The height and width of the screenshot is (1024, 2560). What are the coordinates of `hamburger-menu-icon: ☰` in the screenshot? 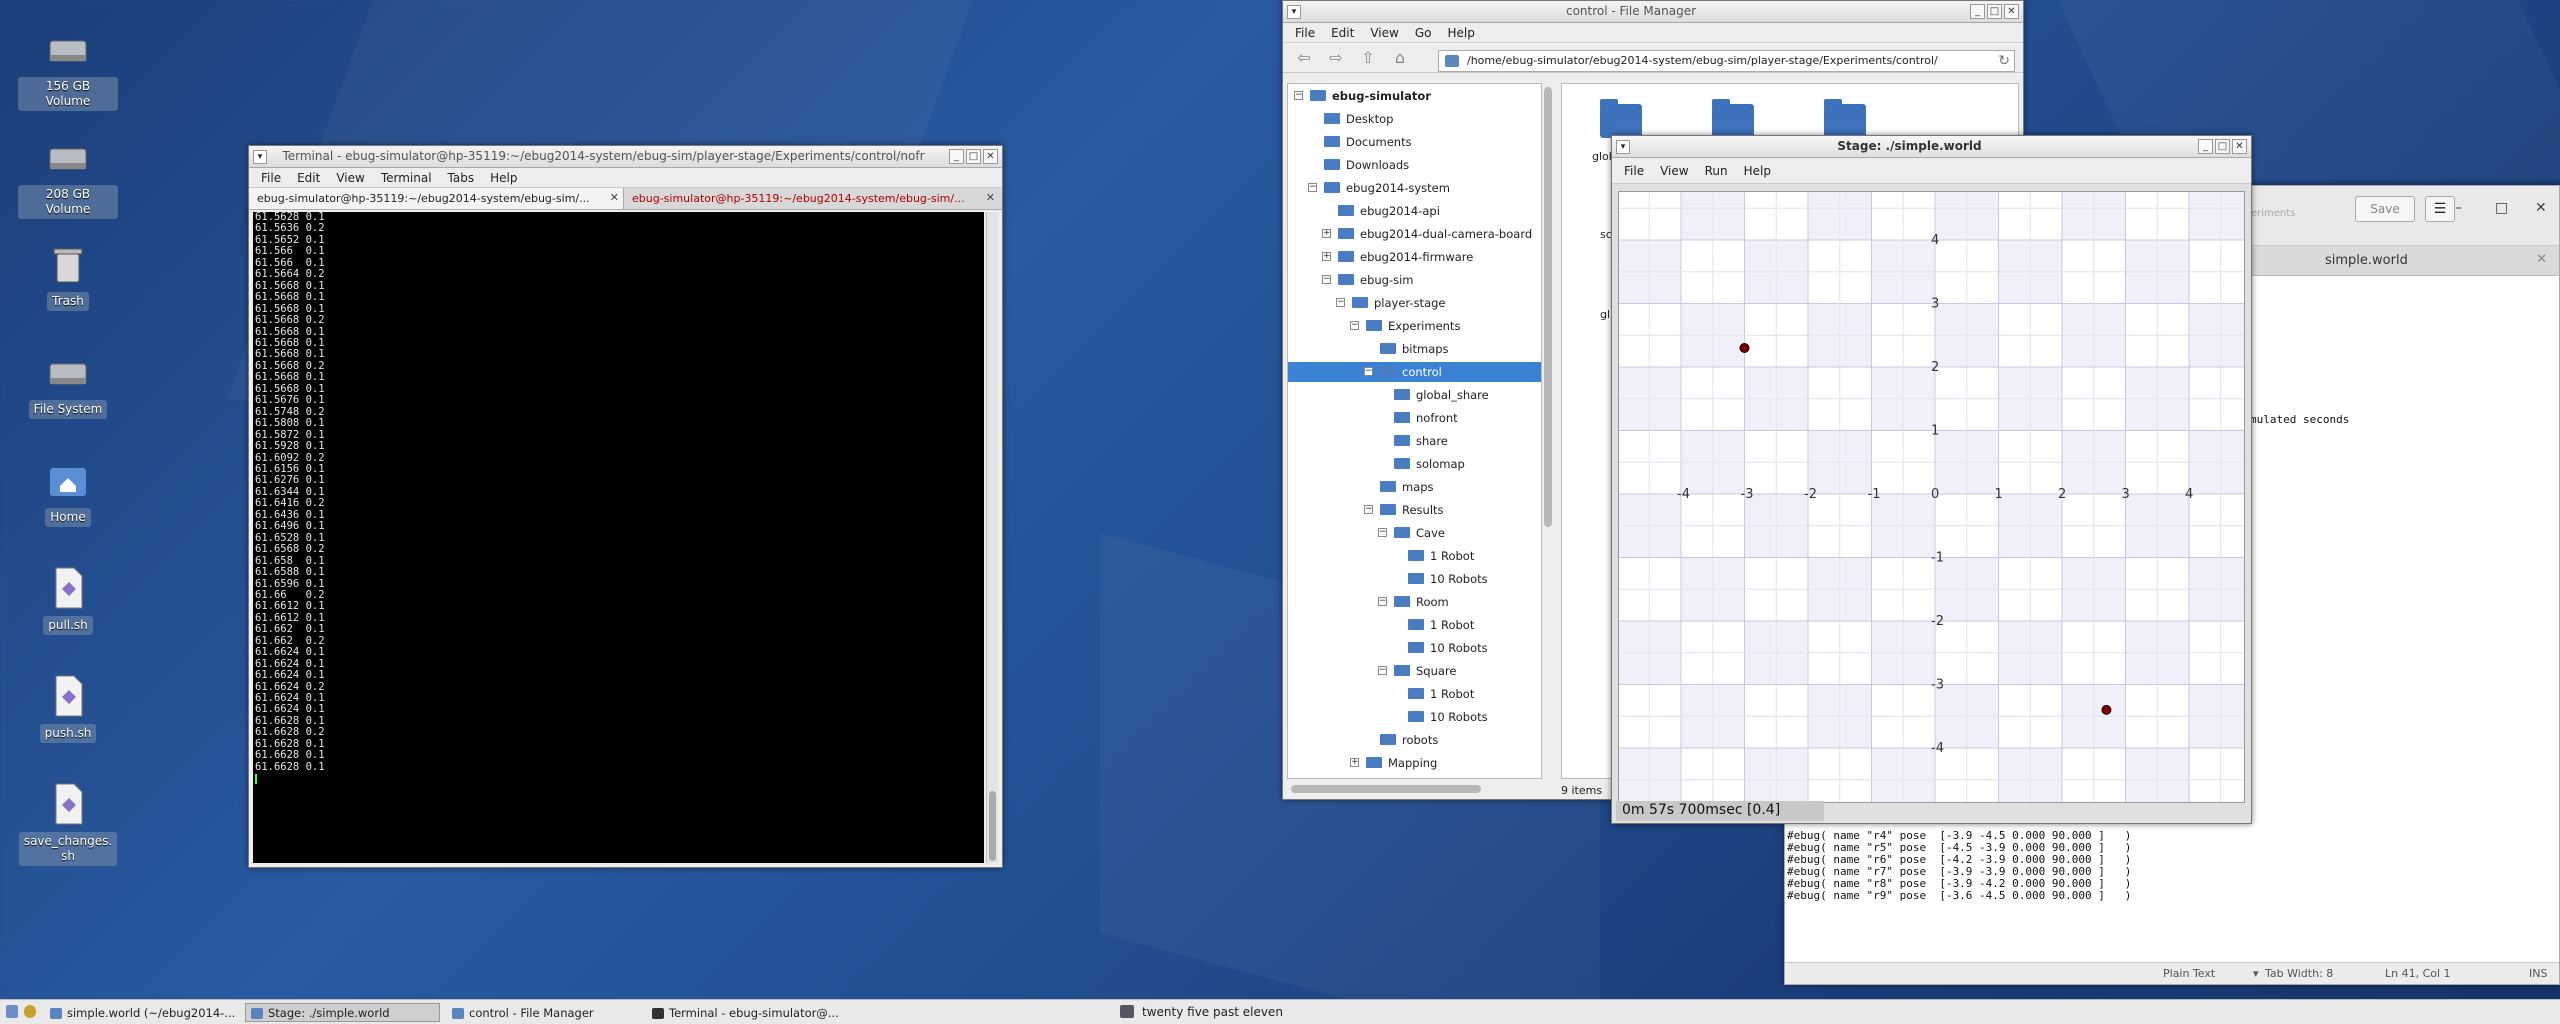 It's located at (2440, 209).